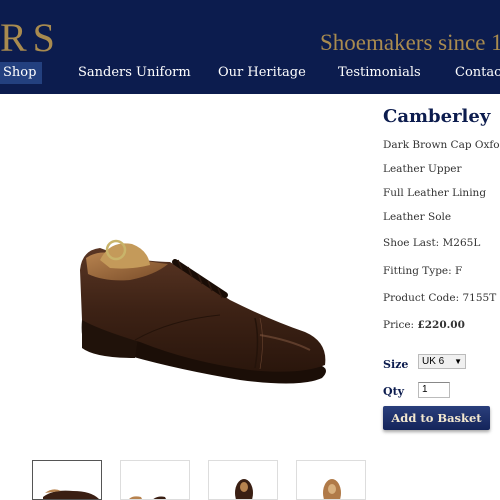 The image size is (500, 500). What do you see at coordinates (400, 325) in the screenshot?
I see `price-label: Price:` at bounding box center [400, 325].